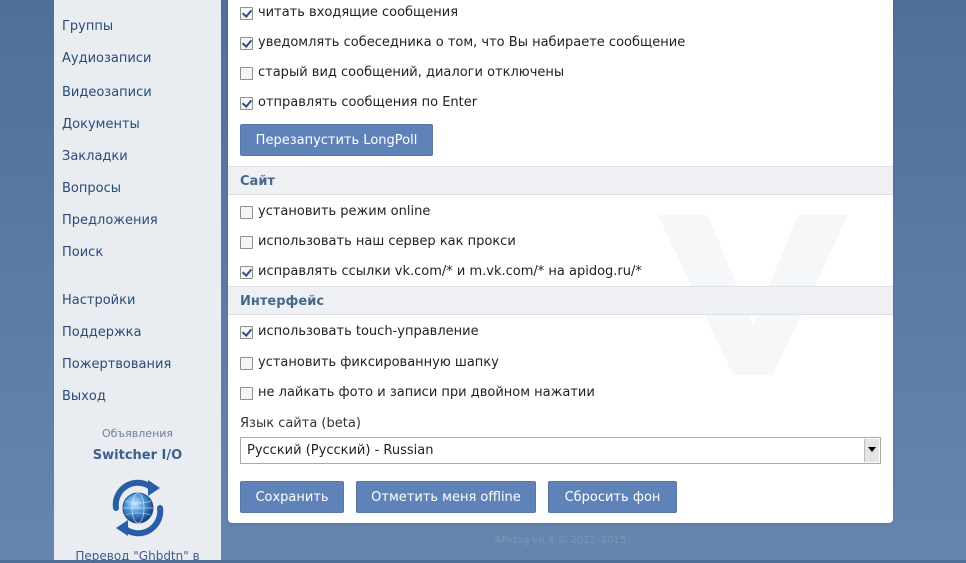 This screenshot has width=966, height=563. Describe the element at coordinates (91, 189) in the screenshot. I see `sidebar-item-questions: Вопросы` at that location.